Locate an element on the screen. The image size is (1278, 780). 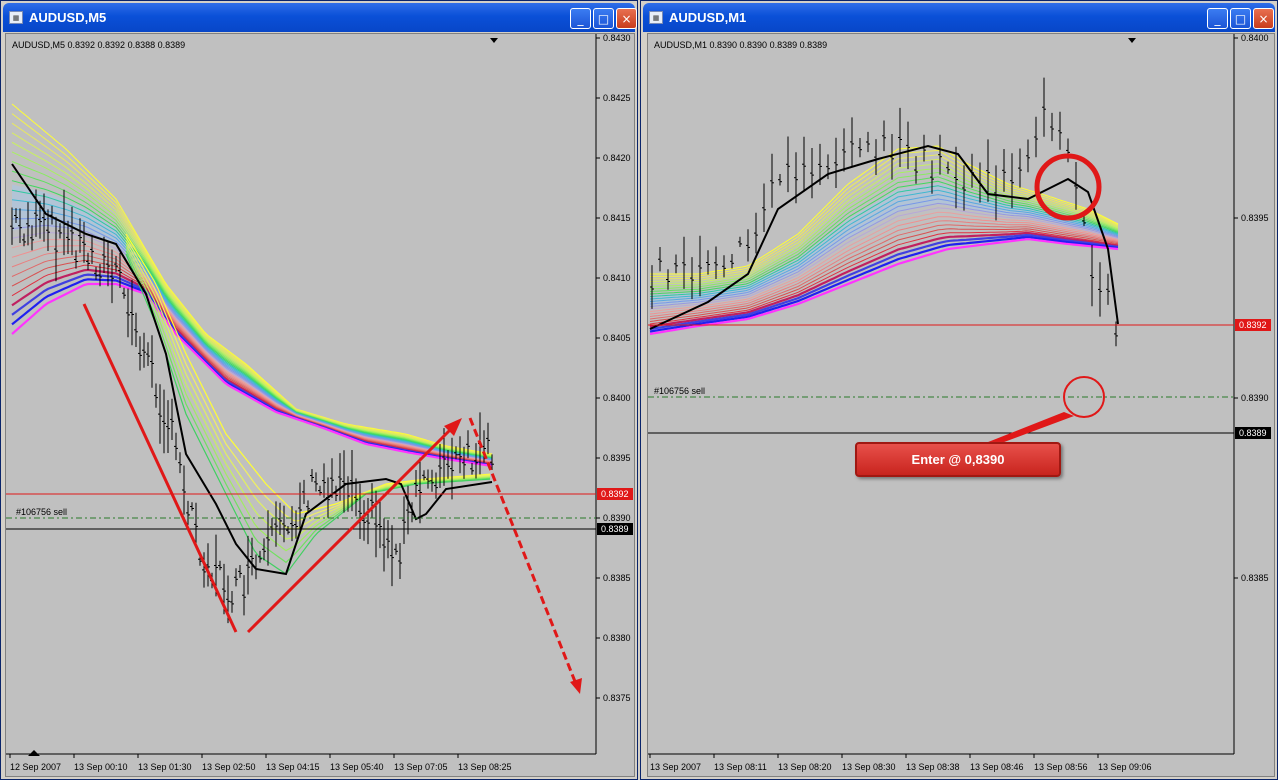
time-label: 13 Sep 05:40 is located at coordinates (357, 767).